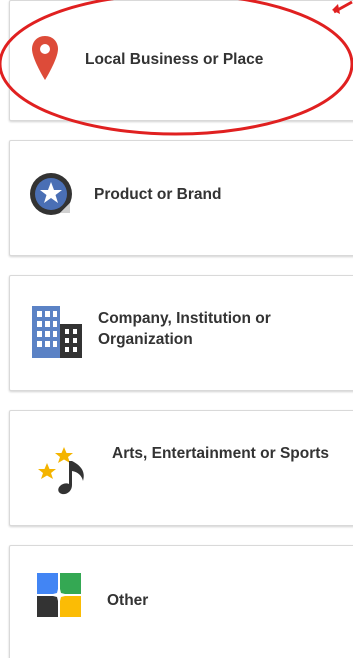 The height and width of the screenshot is (658, 353). I want to click on star-badge-icon, so click(51, 194).